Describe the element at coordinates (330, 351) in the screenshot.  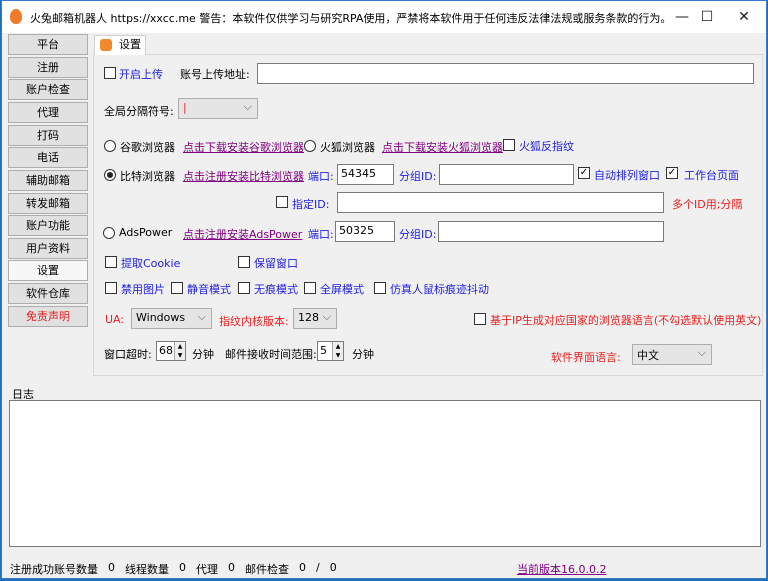
I see `mail-range-spinner: 5 ▲ ▼` at that location.